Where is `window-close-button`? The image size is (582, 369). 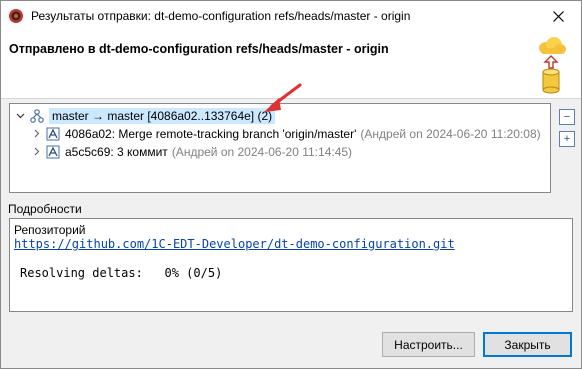
window-close-button is located at coordinates (558, 16).